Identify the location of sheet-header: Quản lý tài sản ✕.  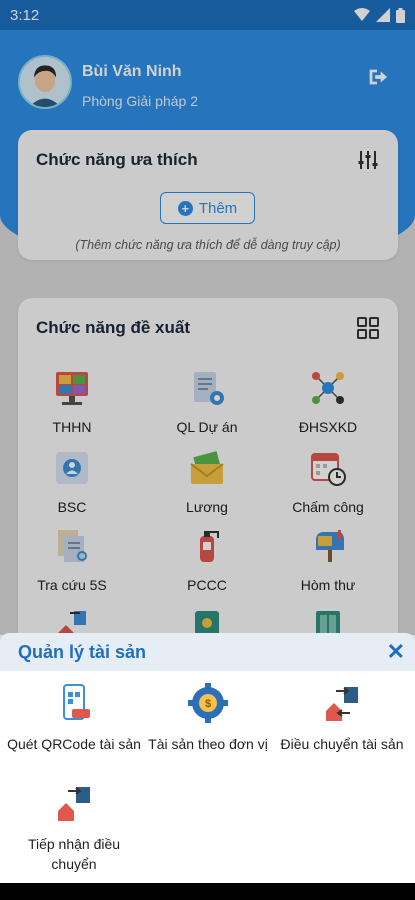
(207, 652).